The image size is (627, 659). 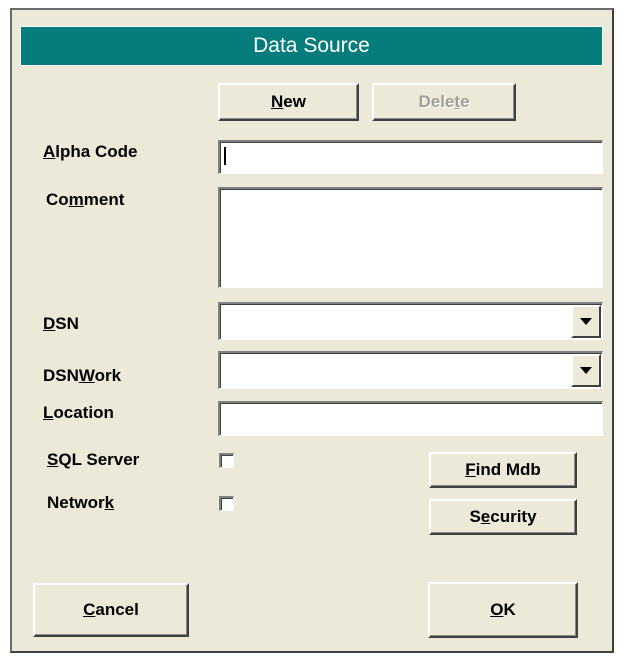 What do you see at coordinates (78, 412) in the screenshot?
I see `location-label: Location` at bounding box center [78, 412].